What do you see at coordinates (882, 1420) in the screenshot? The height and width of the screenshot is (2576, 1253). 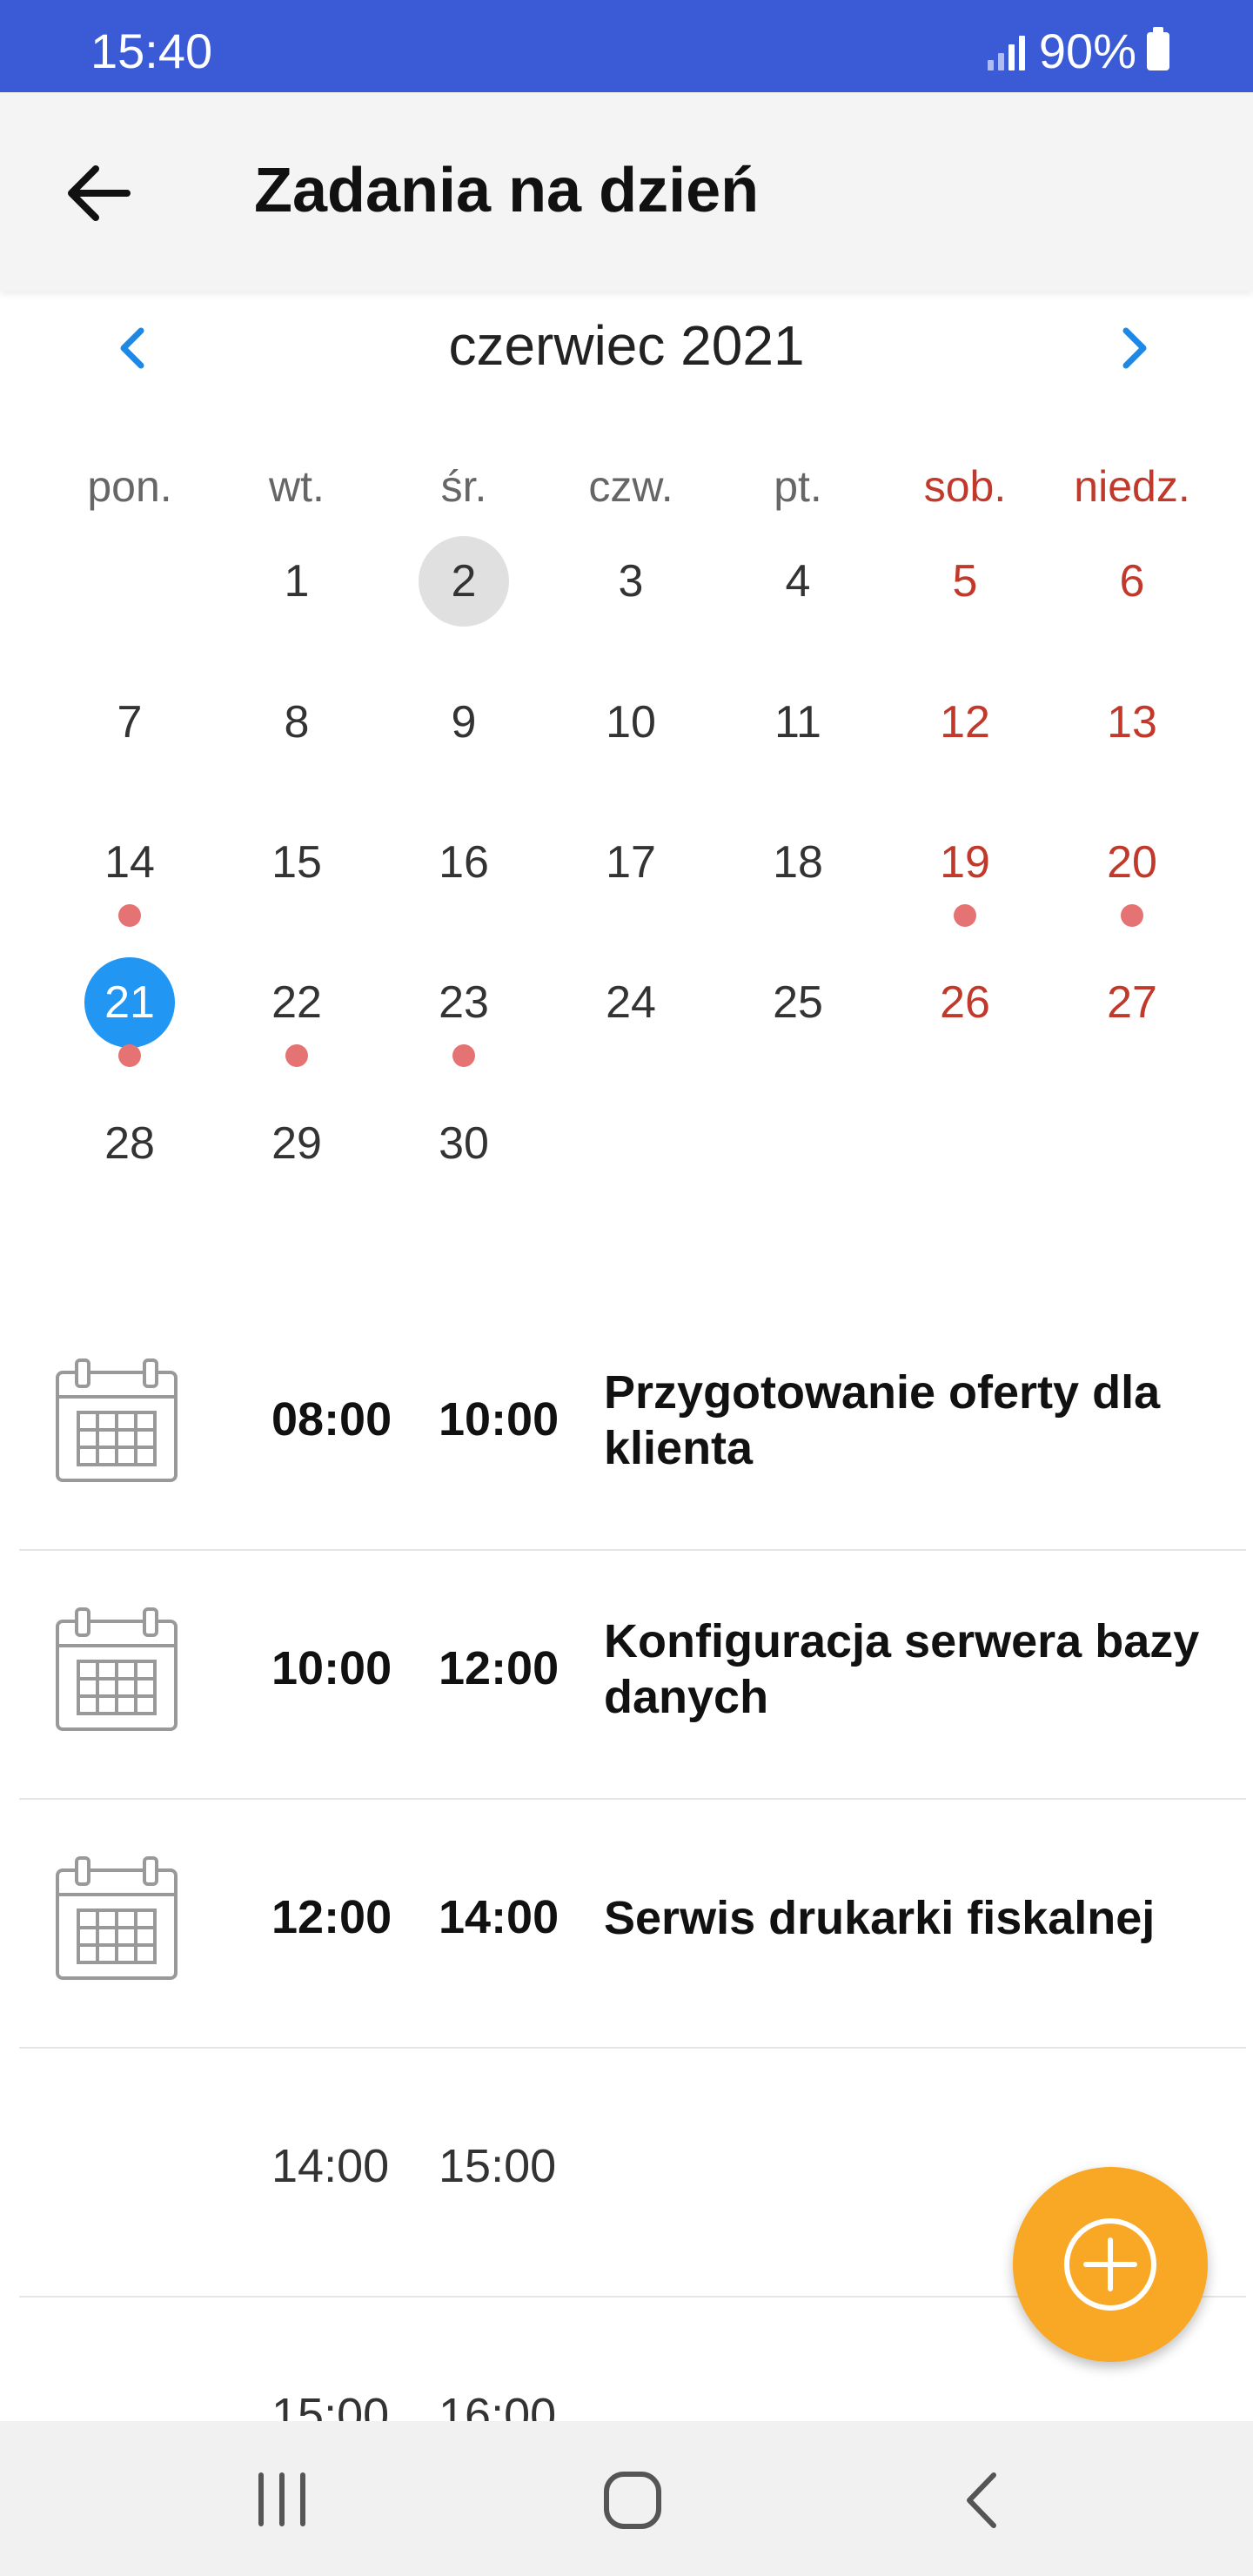 I see `task-title: Przygotowanie oferty dla klienta` at bounding box center [882, 1420].